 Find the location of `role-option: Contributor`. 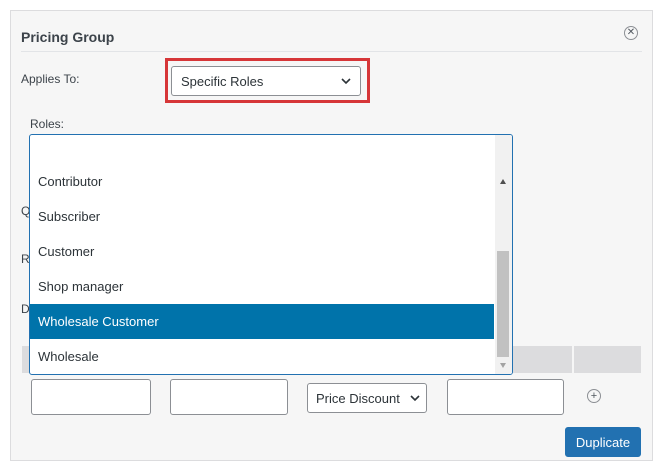

role-option: Contributor is located at coordinates (262, 181).